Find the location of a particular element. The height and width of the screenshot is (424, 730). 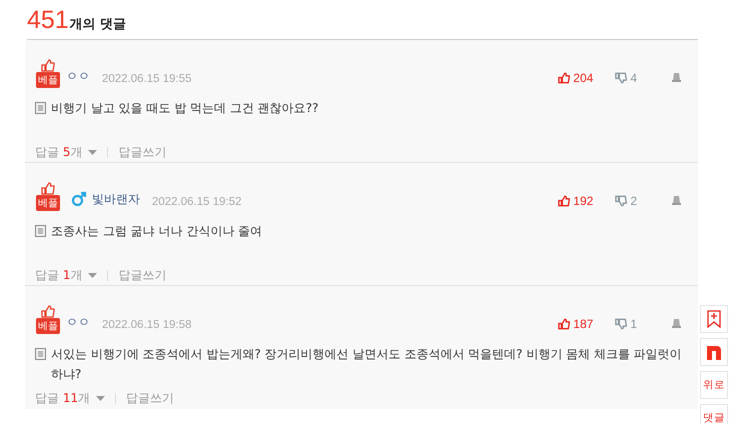

like-count: 192 is located at coordinates (583, 201).